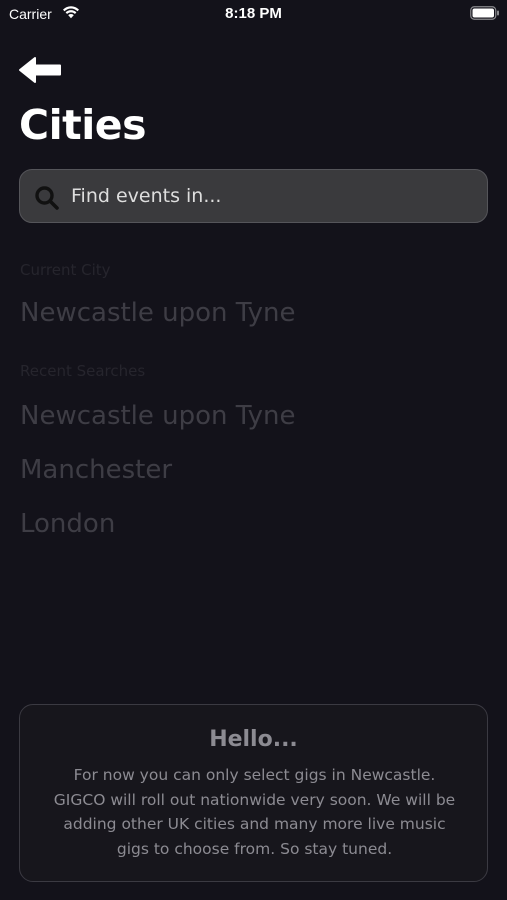 The height and width of the screenshot is (900, 507). I want to click on page-title: Cities, so click(83, 125).